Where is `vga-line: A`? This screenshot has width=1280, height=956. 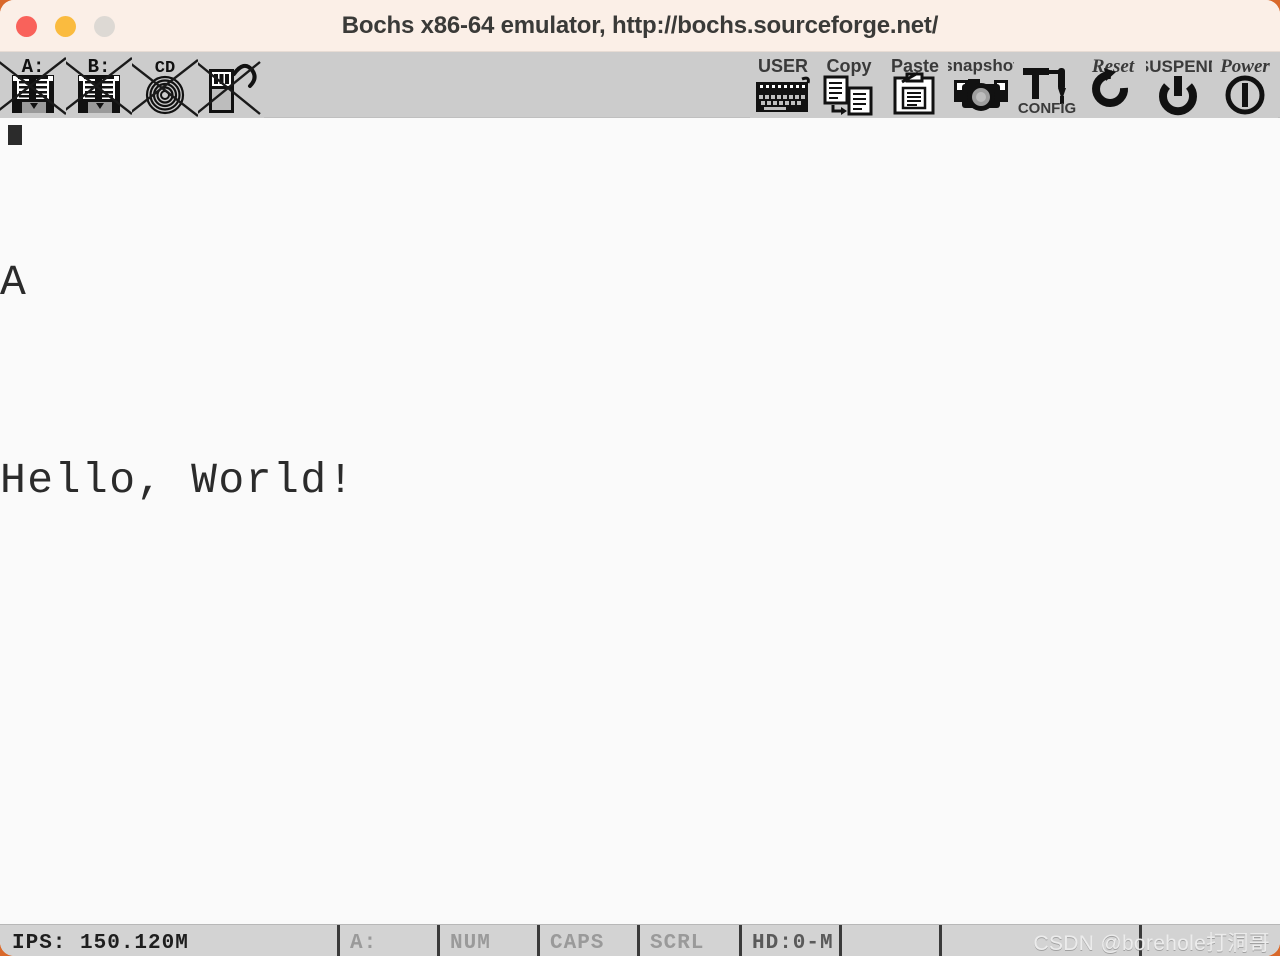
vga-line: A is located at coordinates (14, 282).